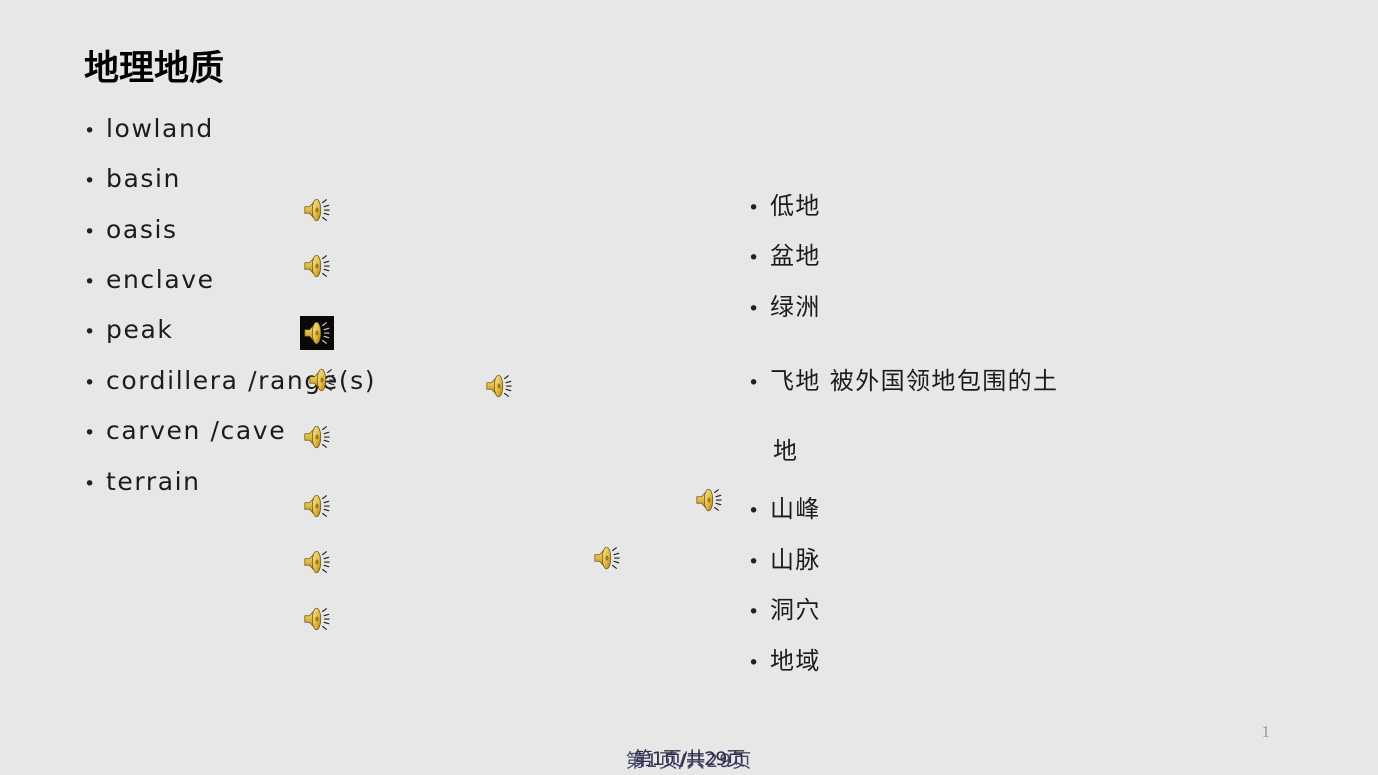 This screenshot has height=775, width=1378. What do you see at coordinates (144, 178) in the screenshot?
I see `list-item-label: basin` at bounding box center [144, 178].